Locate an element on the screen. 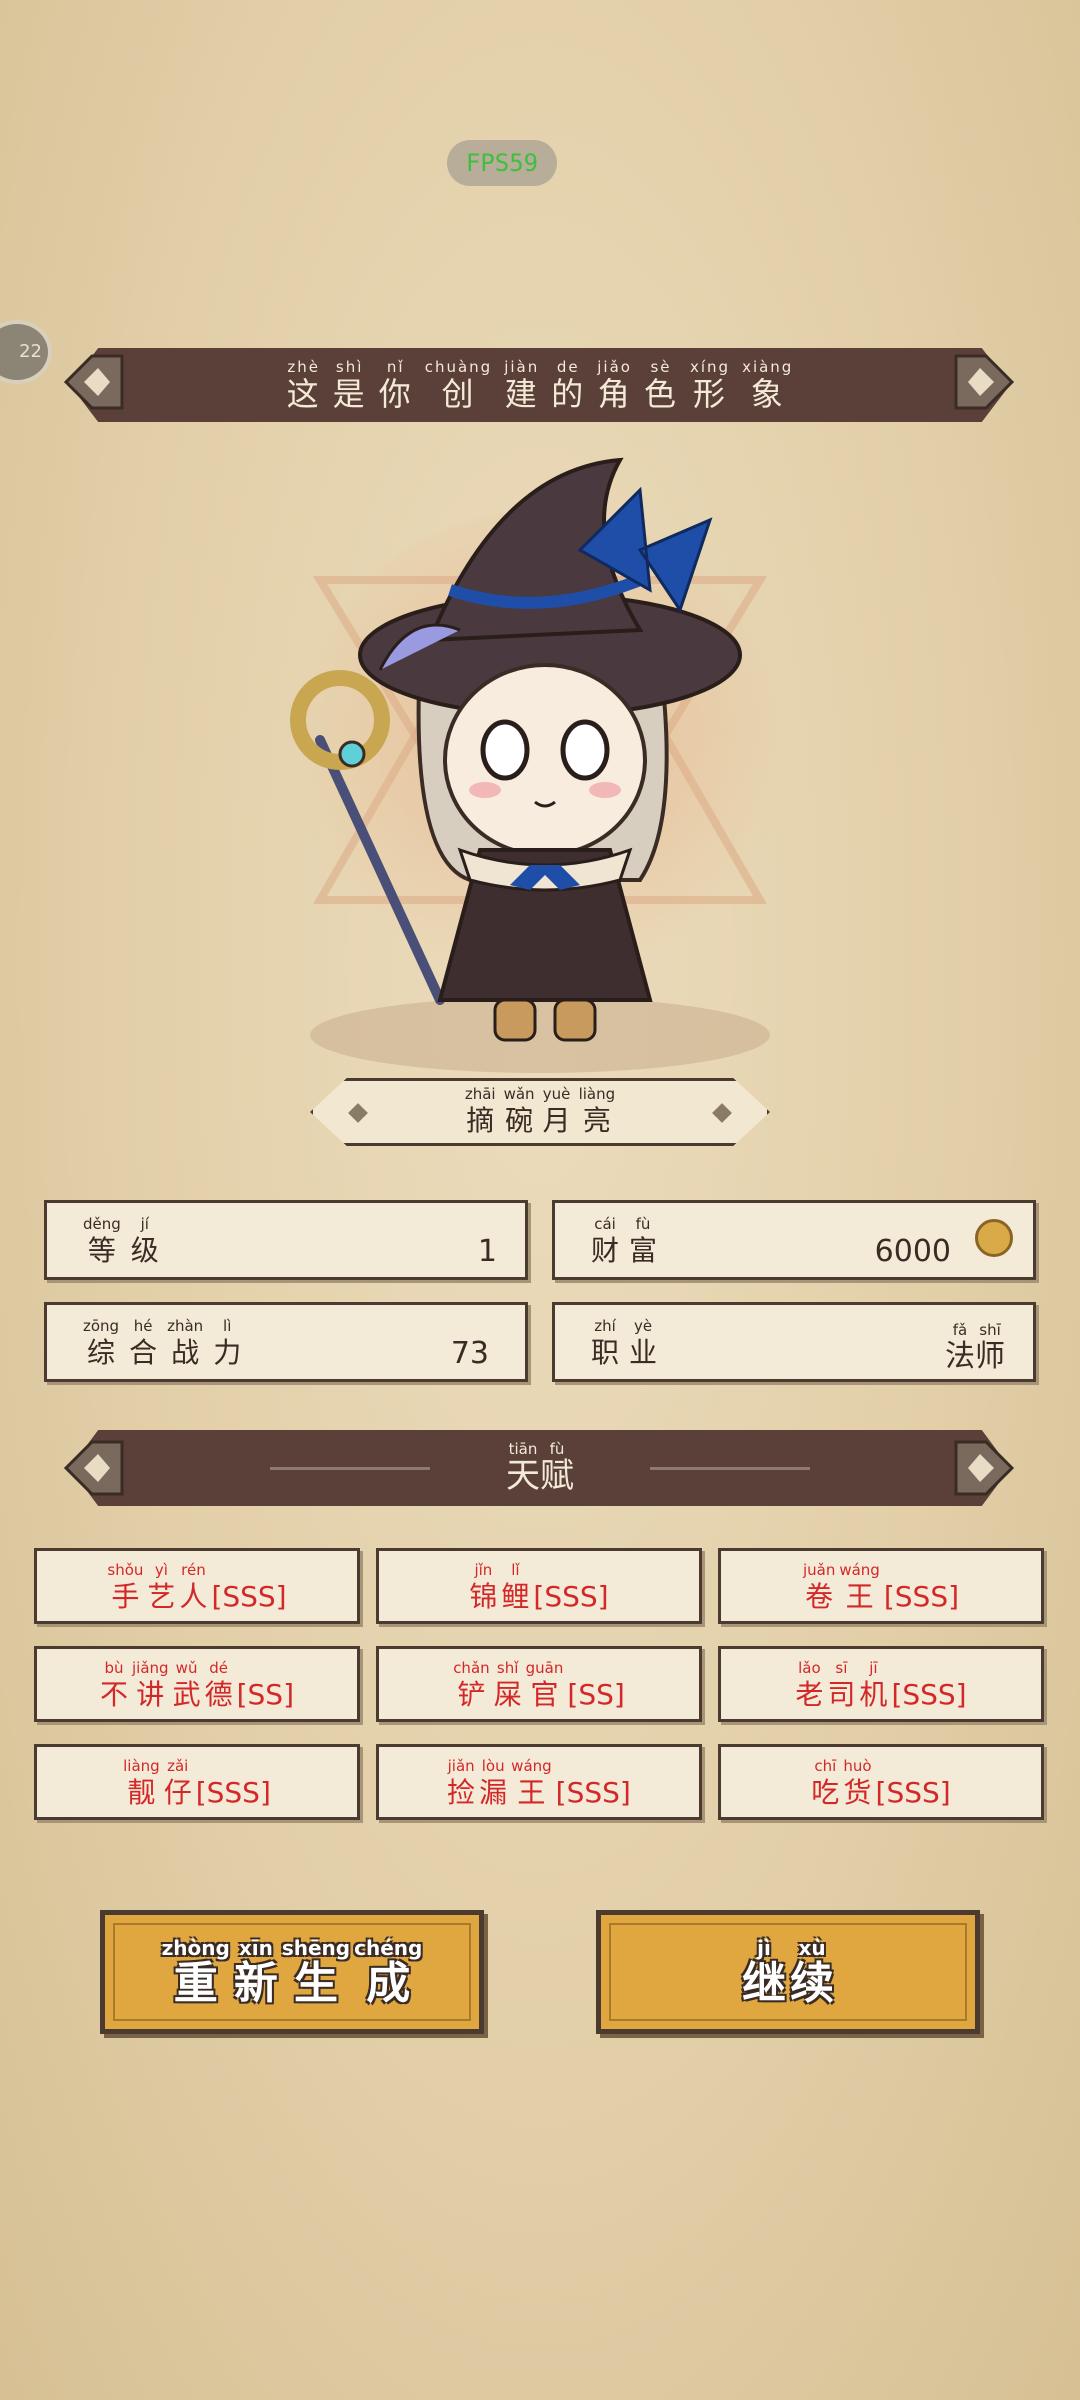 This screenshot has height=2400, width=1080. ruby-char: juǎn 卷 is located at coordinates (819, 1588).